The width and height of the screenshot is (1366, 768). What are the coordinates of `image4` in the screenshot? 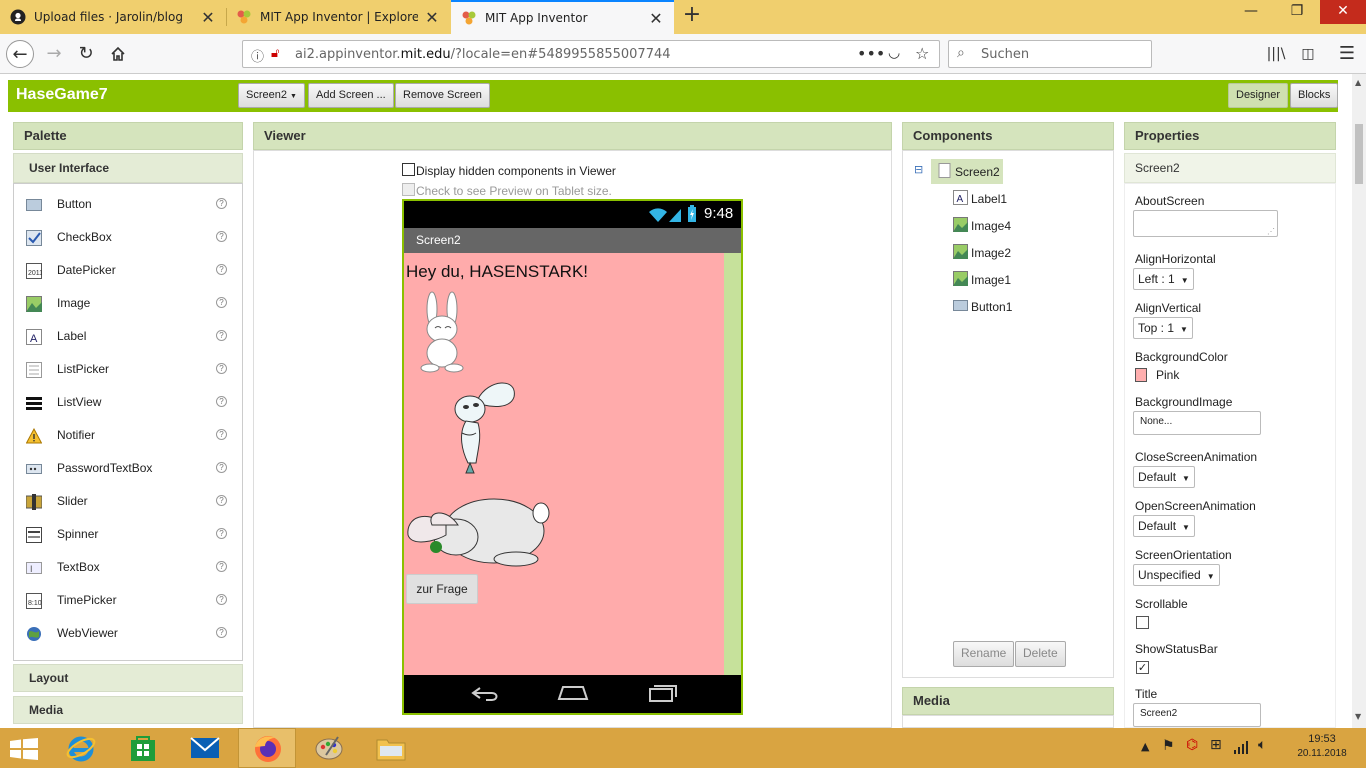 It's located at (443, 332).